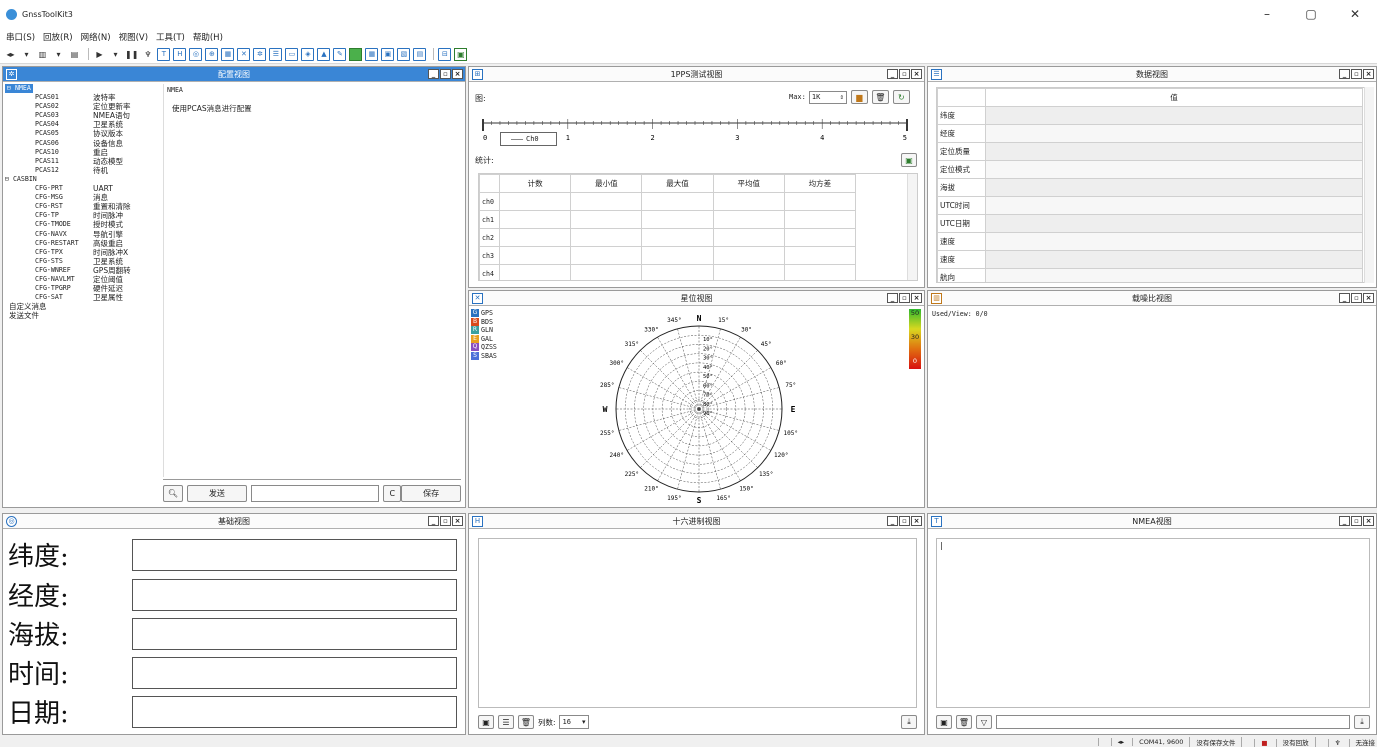 The width and height of the screenshot is (1377, 747). What do you see at coordinates (83, 124) in the screenshot?
I see `tree-item: PCAS04 卫星系统` at bounding box center [83, 124].